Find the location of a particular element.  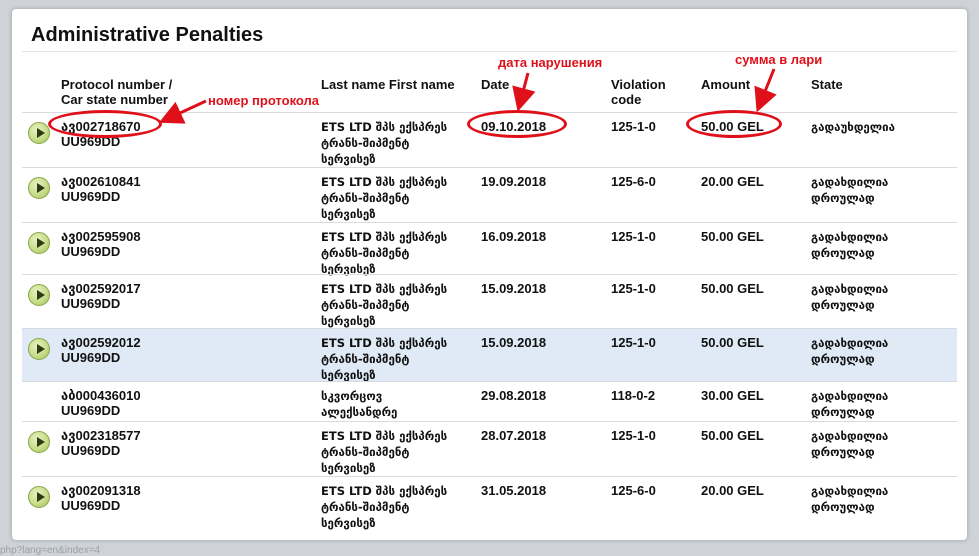

date-cell: 28.07.2018 is located at coordinates (514, 435).